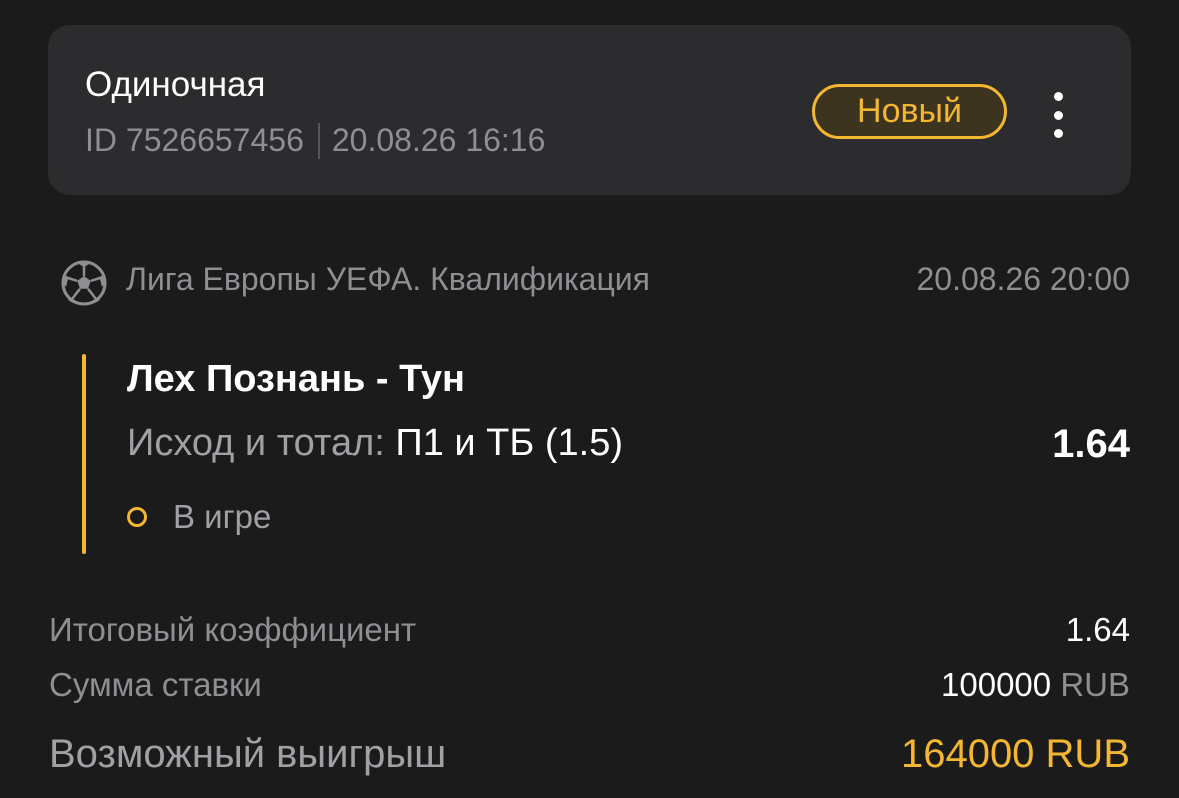  Describe the element at coordinates (256, 443) in the screenshot. I see `market-label: Исход и тотал:` at that location.